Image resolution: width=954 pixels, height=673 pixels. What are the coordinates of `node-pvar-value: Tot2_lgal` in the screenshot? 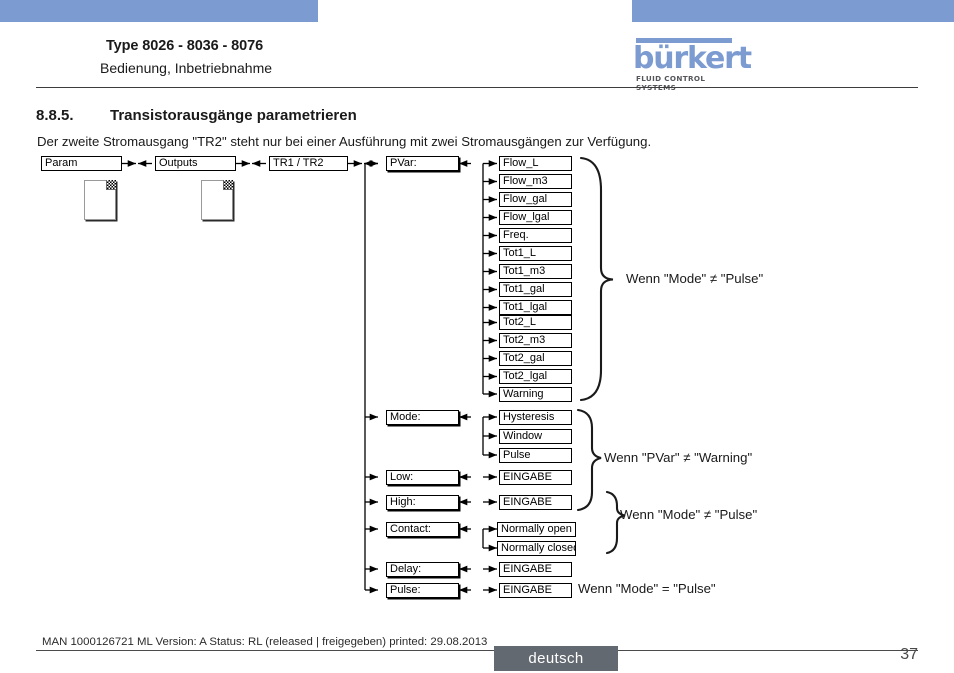 It's located at (535, 376).